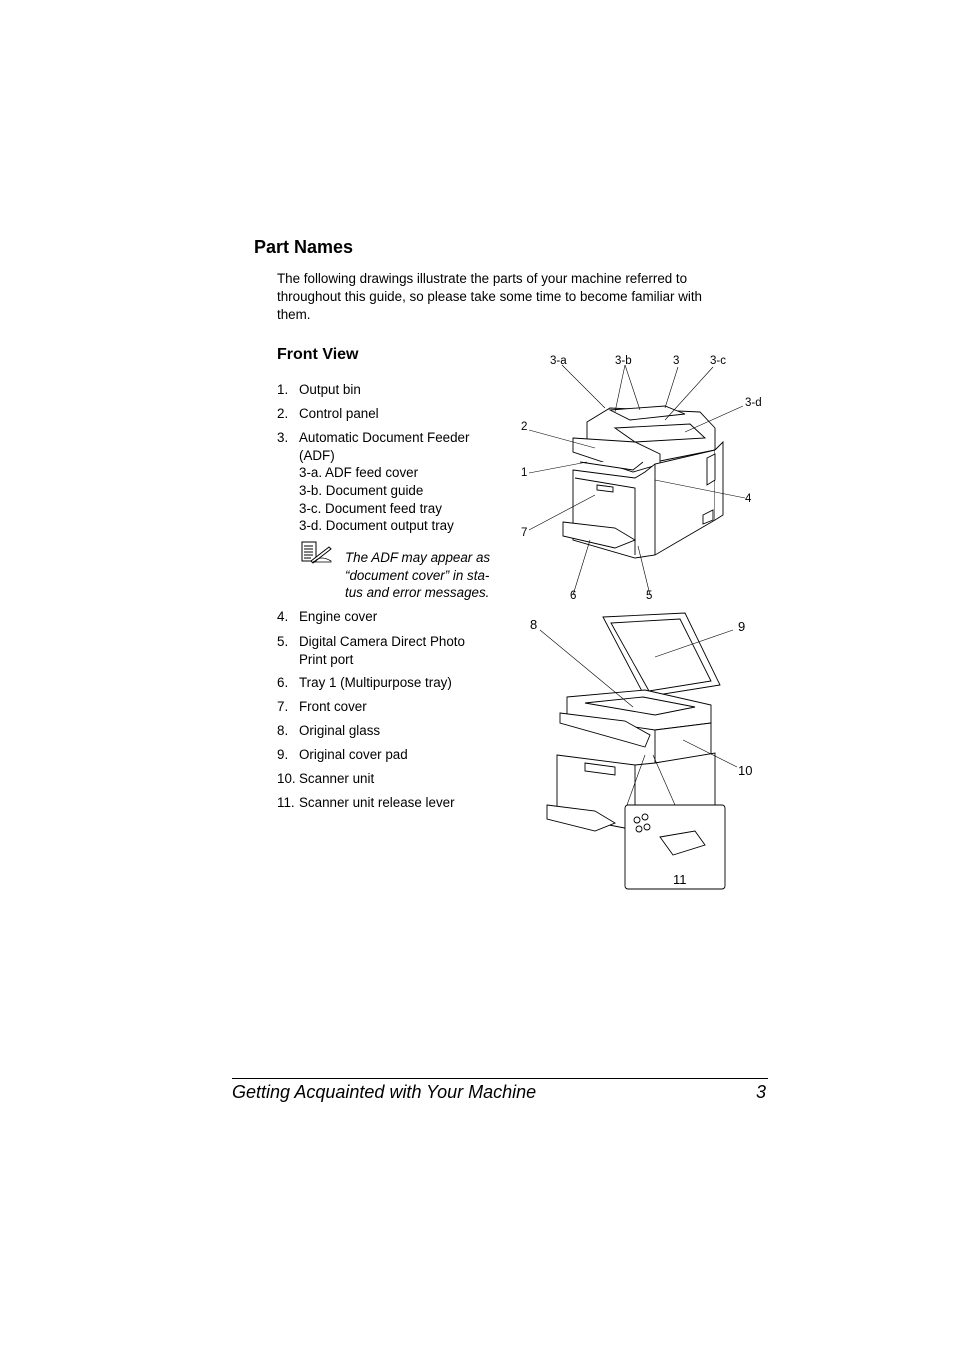  I want to click on item-number: 8., so click(283, 730).